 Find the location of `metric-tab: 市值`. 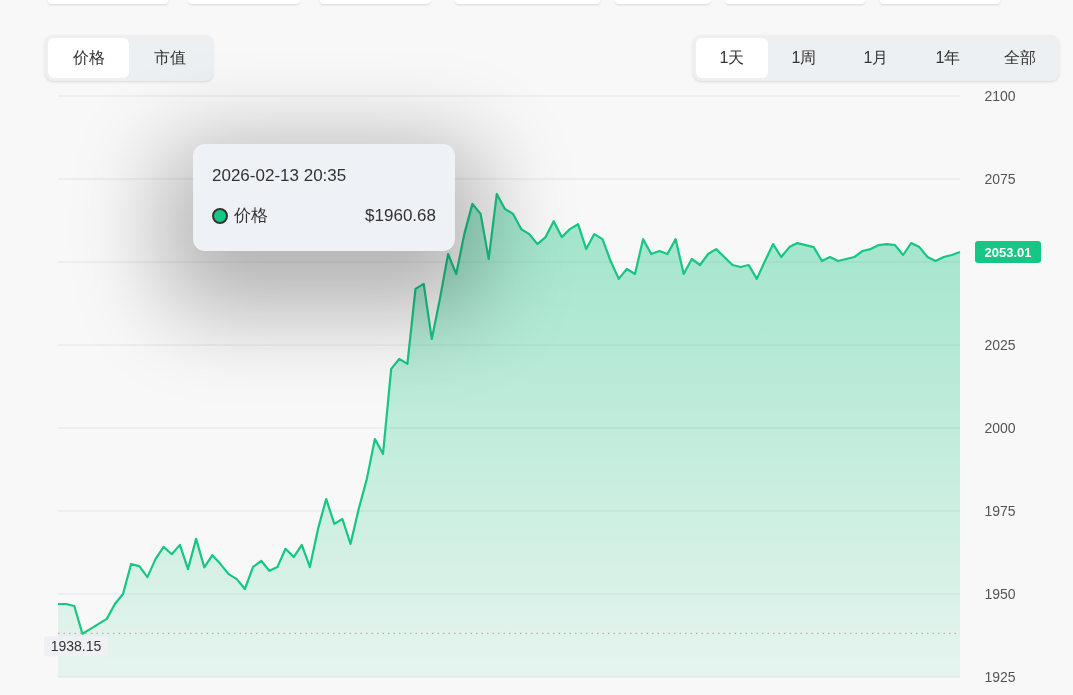

metric-tab: 市值 is located at coordinates (169, 58).